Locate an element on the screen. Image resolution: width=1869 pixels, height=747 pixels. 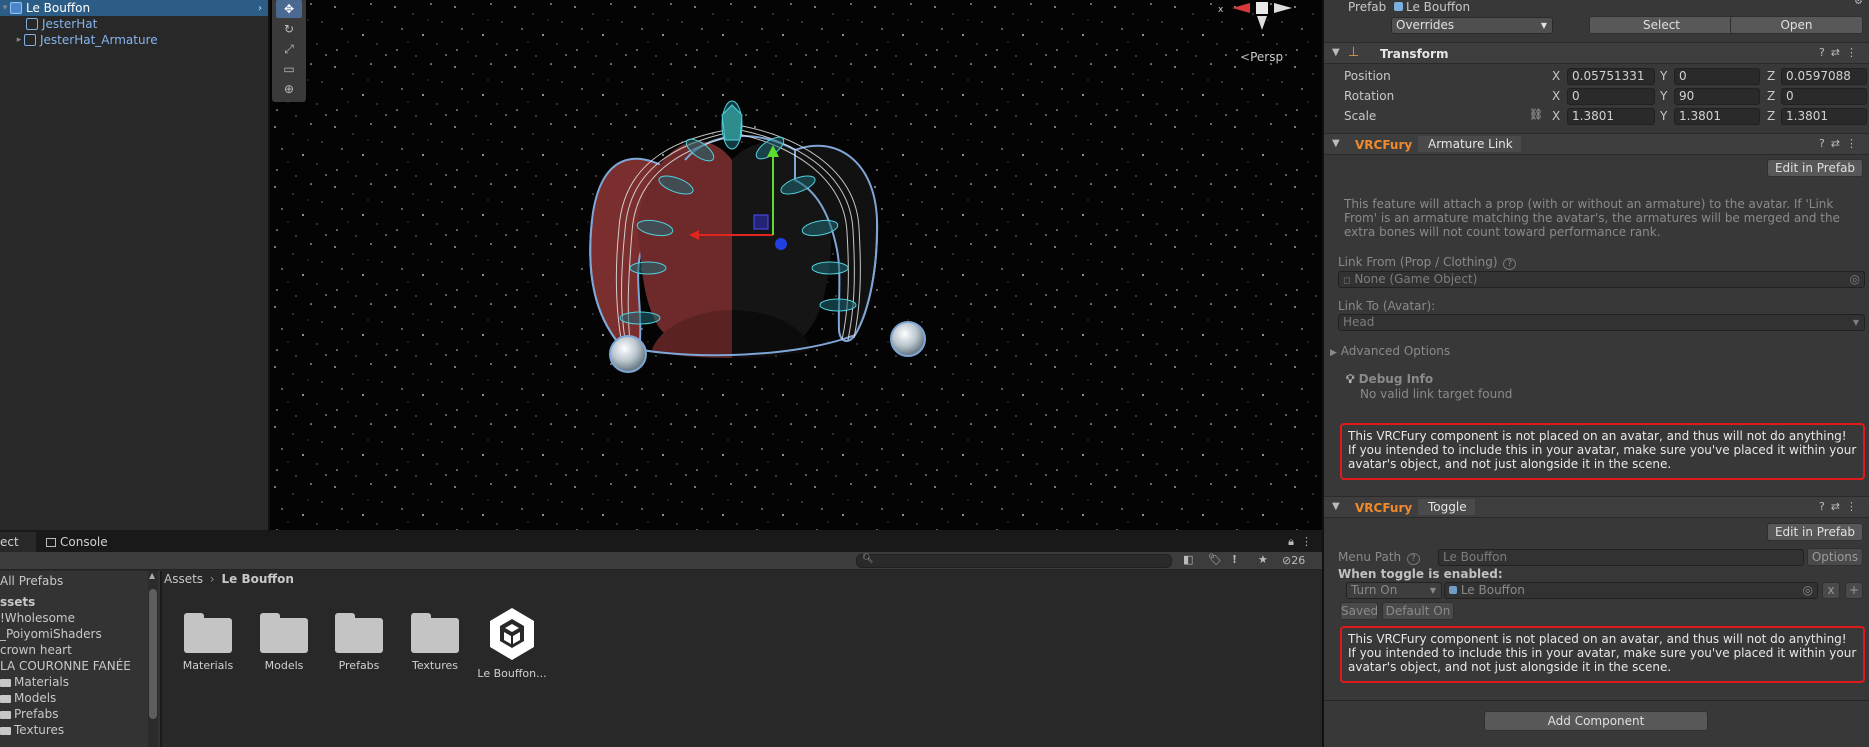
select-button: Select is located at coordinates (1661, 25).